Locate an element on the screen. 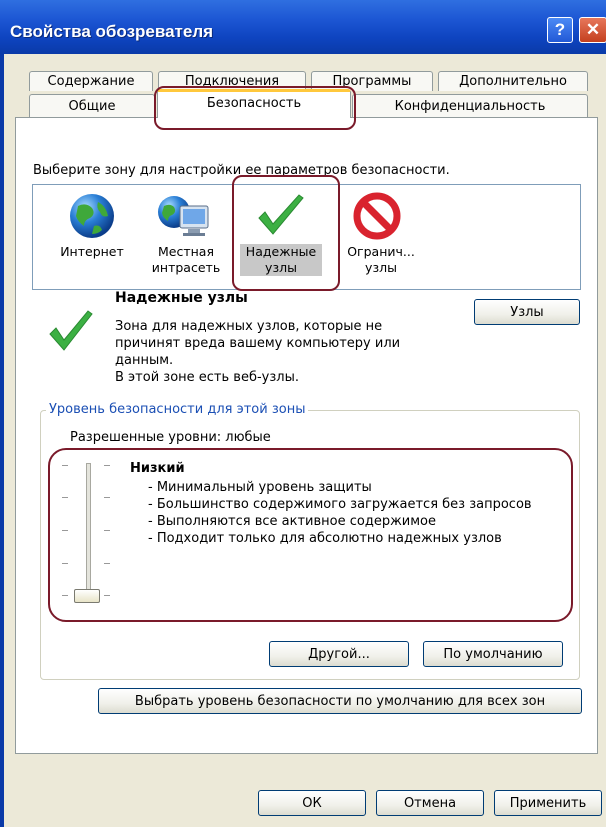  default-level-button: По умолчанию is located at coordinates (493, 654).